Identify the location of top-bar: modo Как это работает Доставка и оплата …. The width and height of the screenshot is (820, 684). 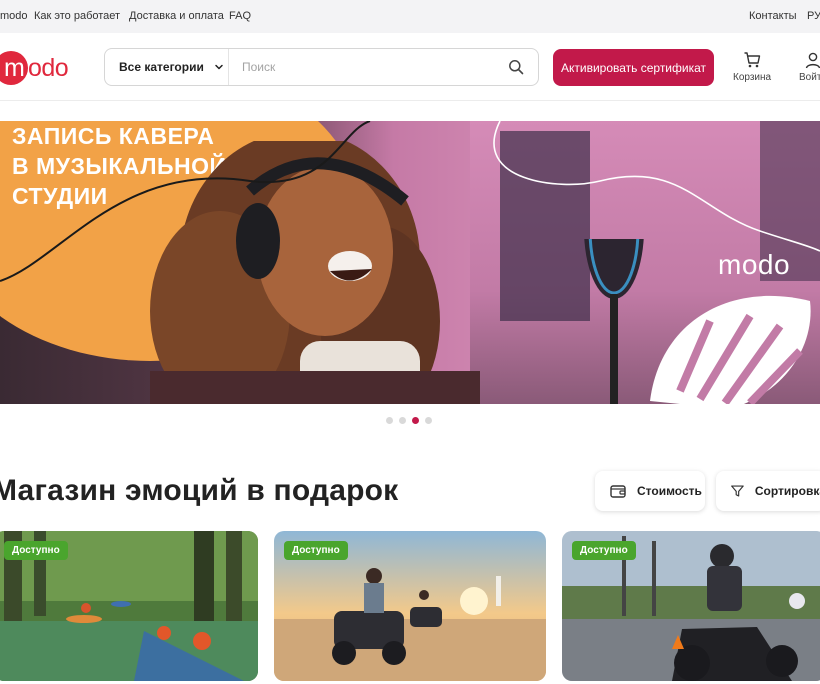
(410, 16).